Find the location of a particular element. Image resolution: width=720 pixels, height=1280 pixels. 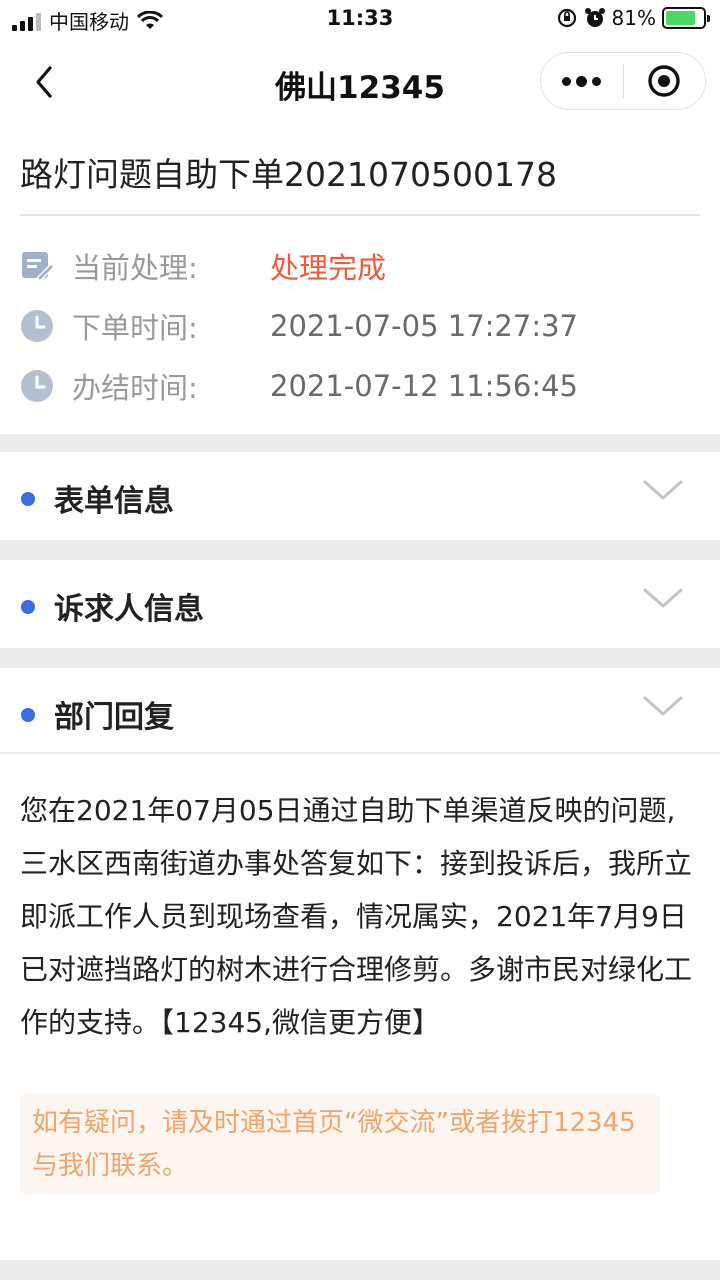

info-label: 下单时间: is located at coordinates (135, 328).